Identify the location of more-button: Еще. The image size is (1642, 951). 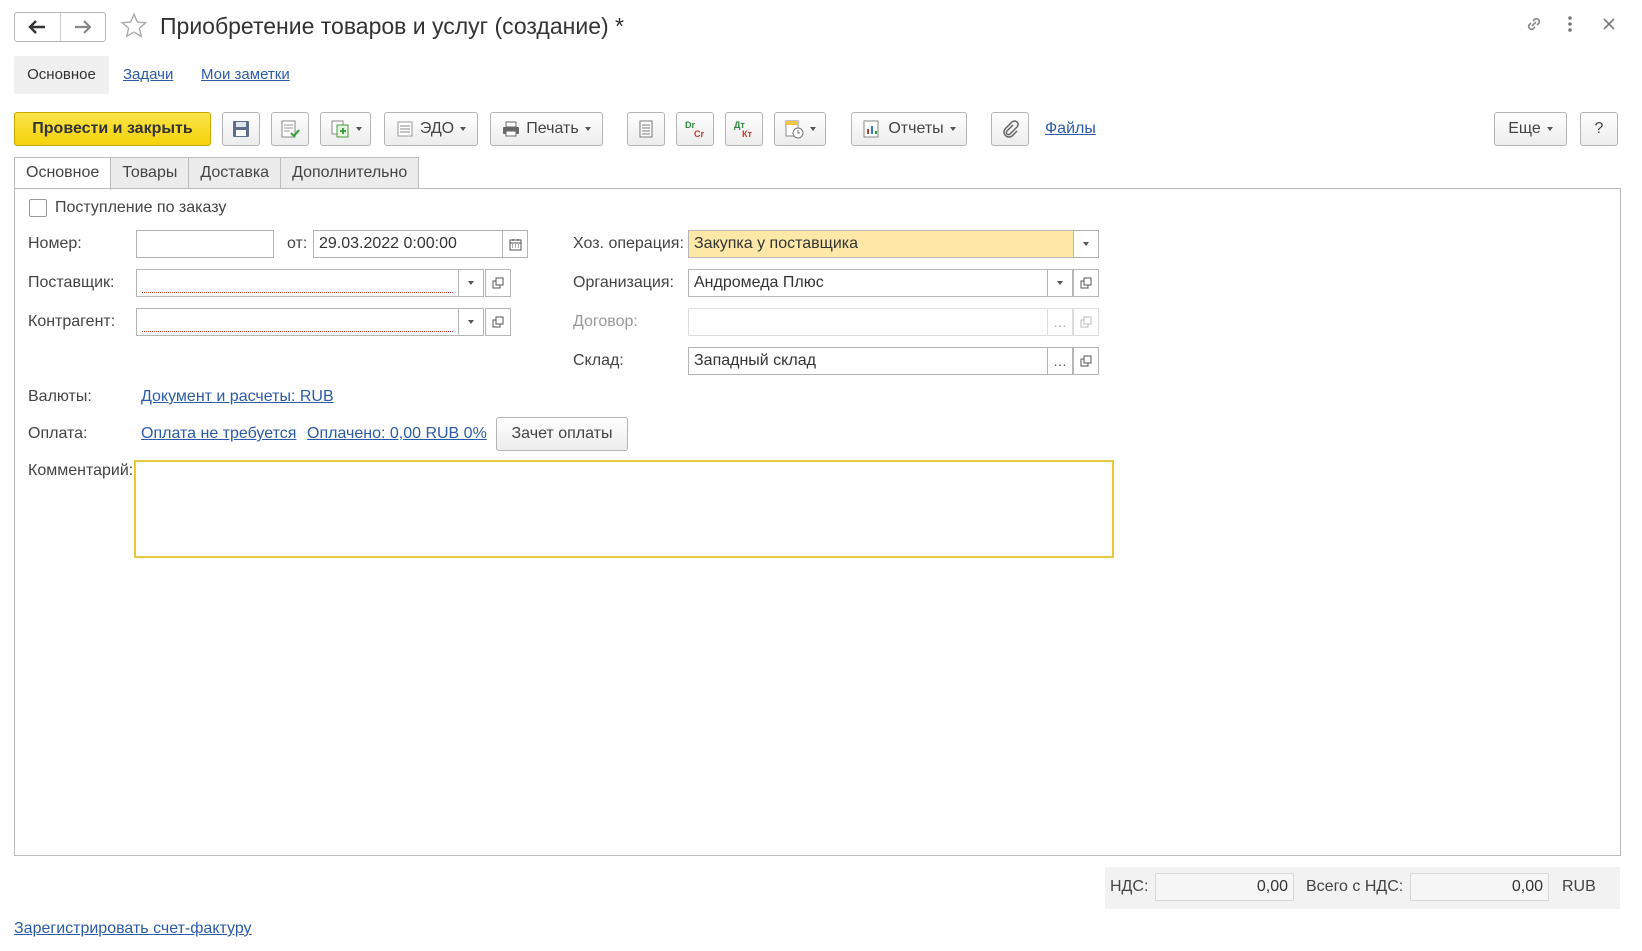
(1530, 129).